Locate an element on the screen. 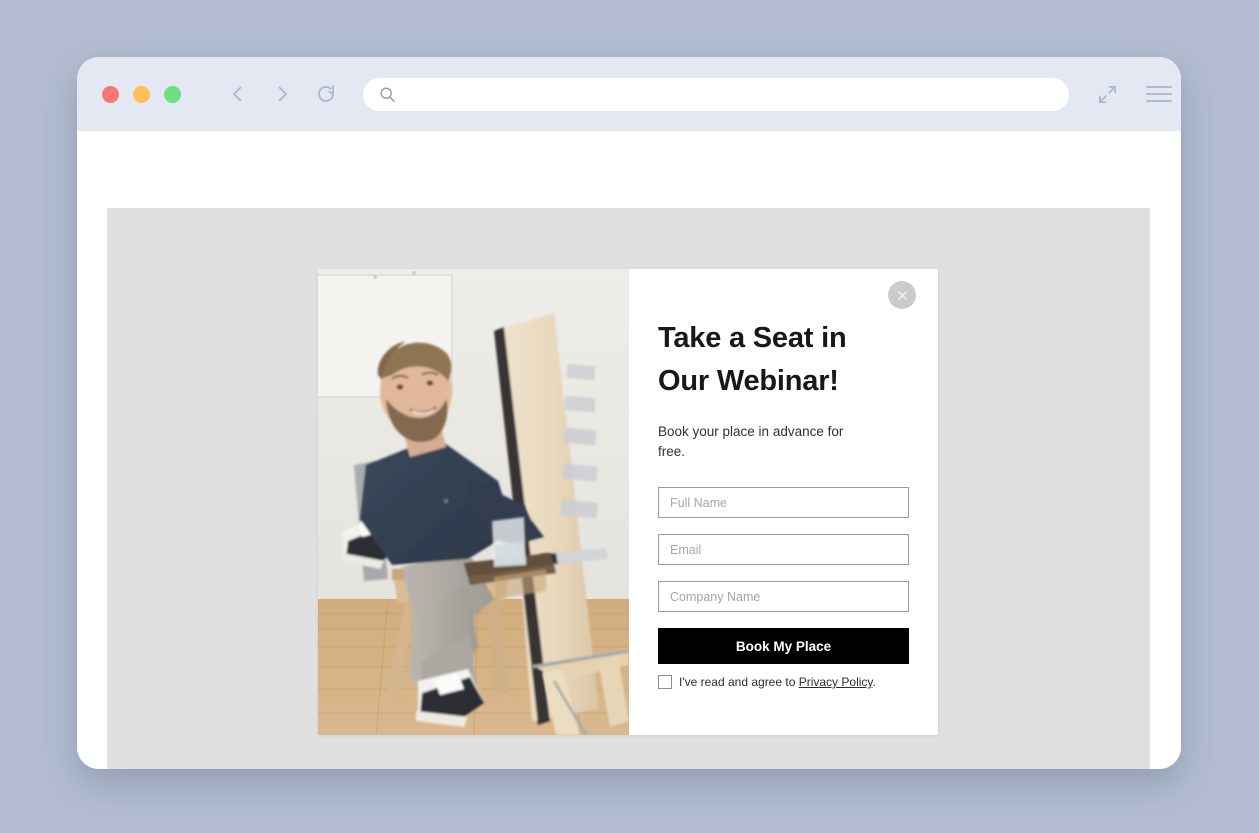 The width and height of the screenshot is (1259, 833). privacy-policy-link: Privacy Policy is located at coordinates (836, 682).